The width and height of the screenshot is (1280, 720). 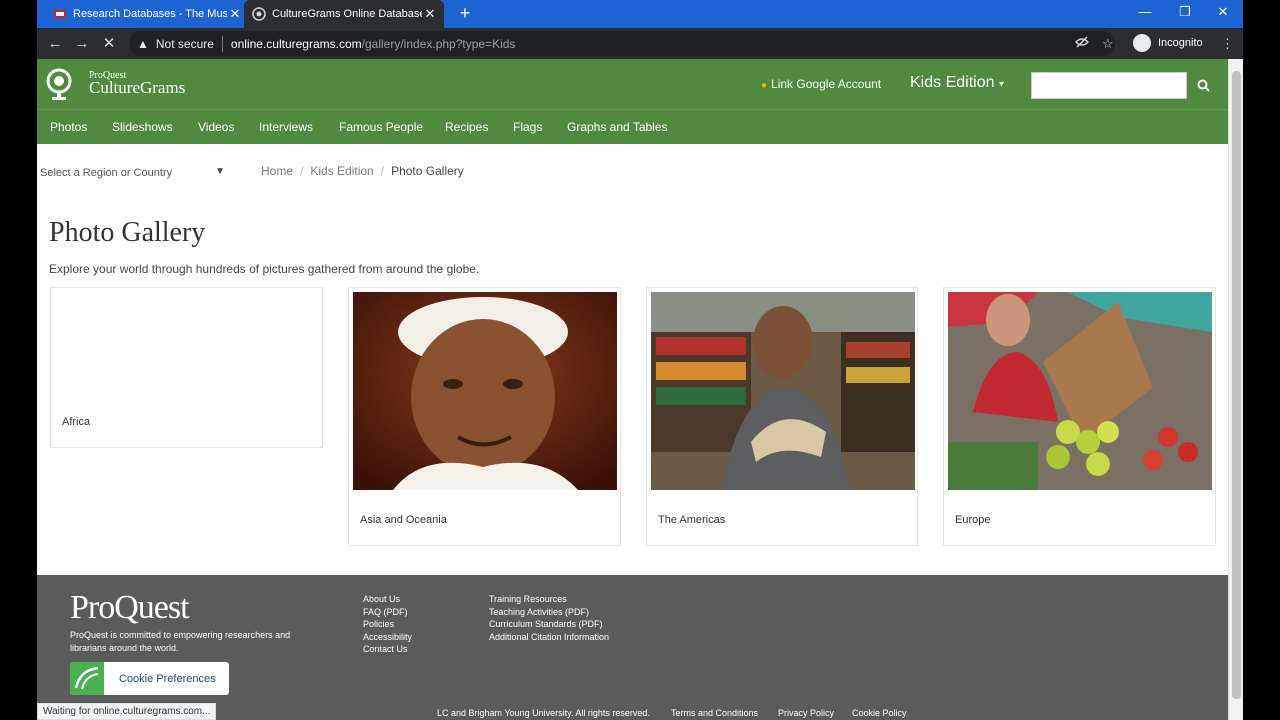 I want to click on caret-down-icon: ▼, so click(x=220, y=171).